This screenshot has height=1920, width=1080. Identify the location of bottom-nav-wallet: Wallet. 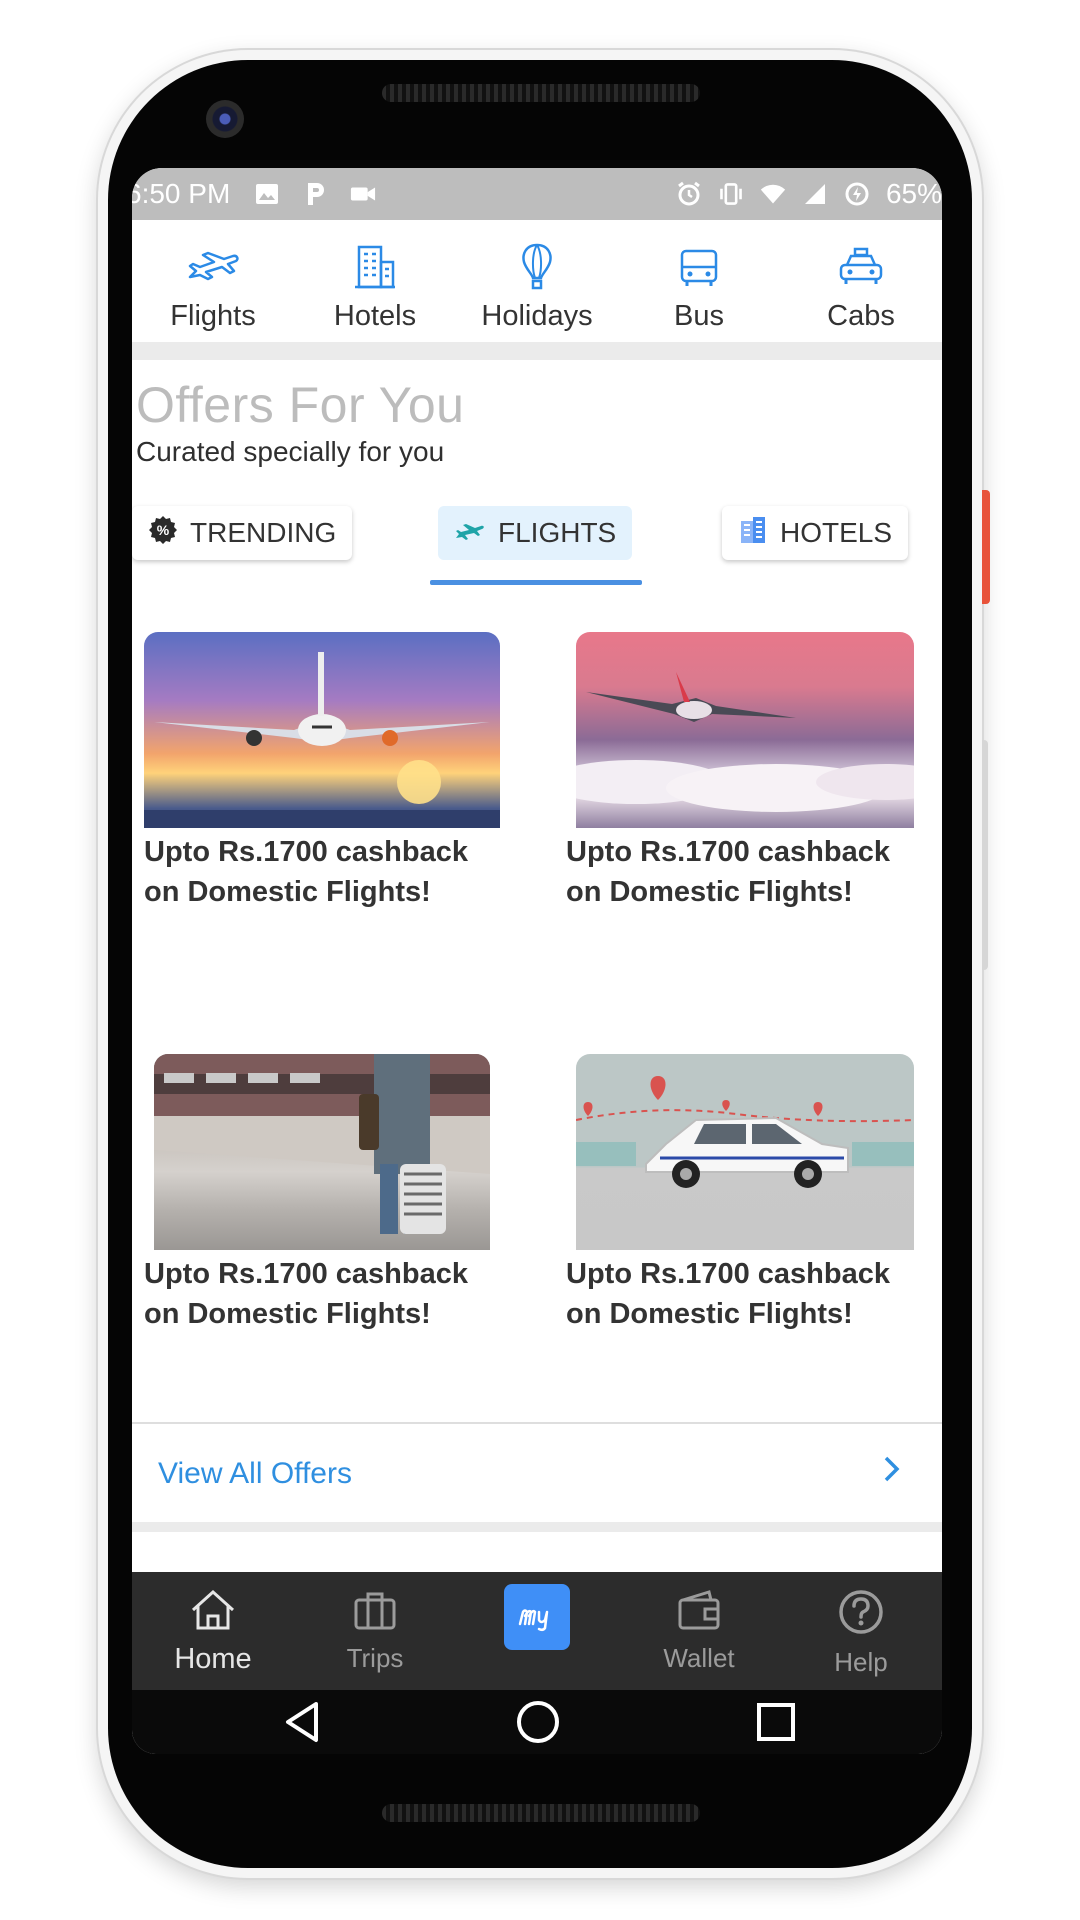
(699, 1631).